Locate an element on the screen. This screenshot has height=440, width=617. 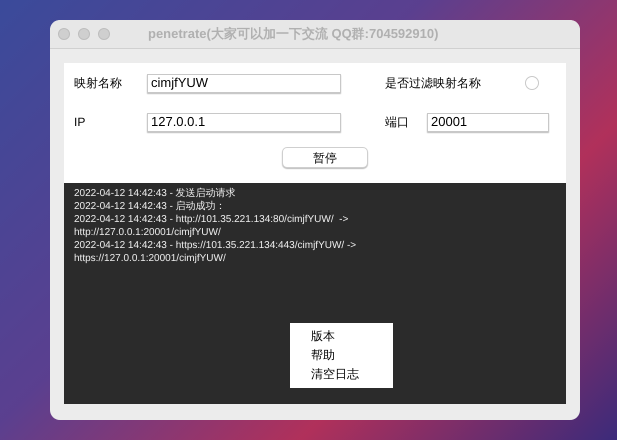
field-label: 映射名称 is located at coordinates (98, 83).